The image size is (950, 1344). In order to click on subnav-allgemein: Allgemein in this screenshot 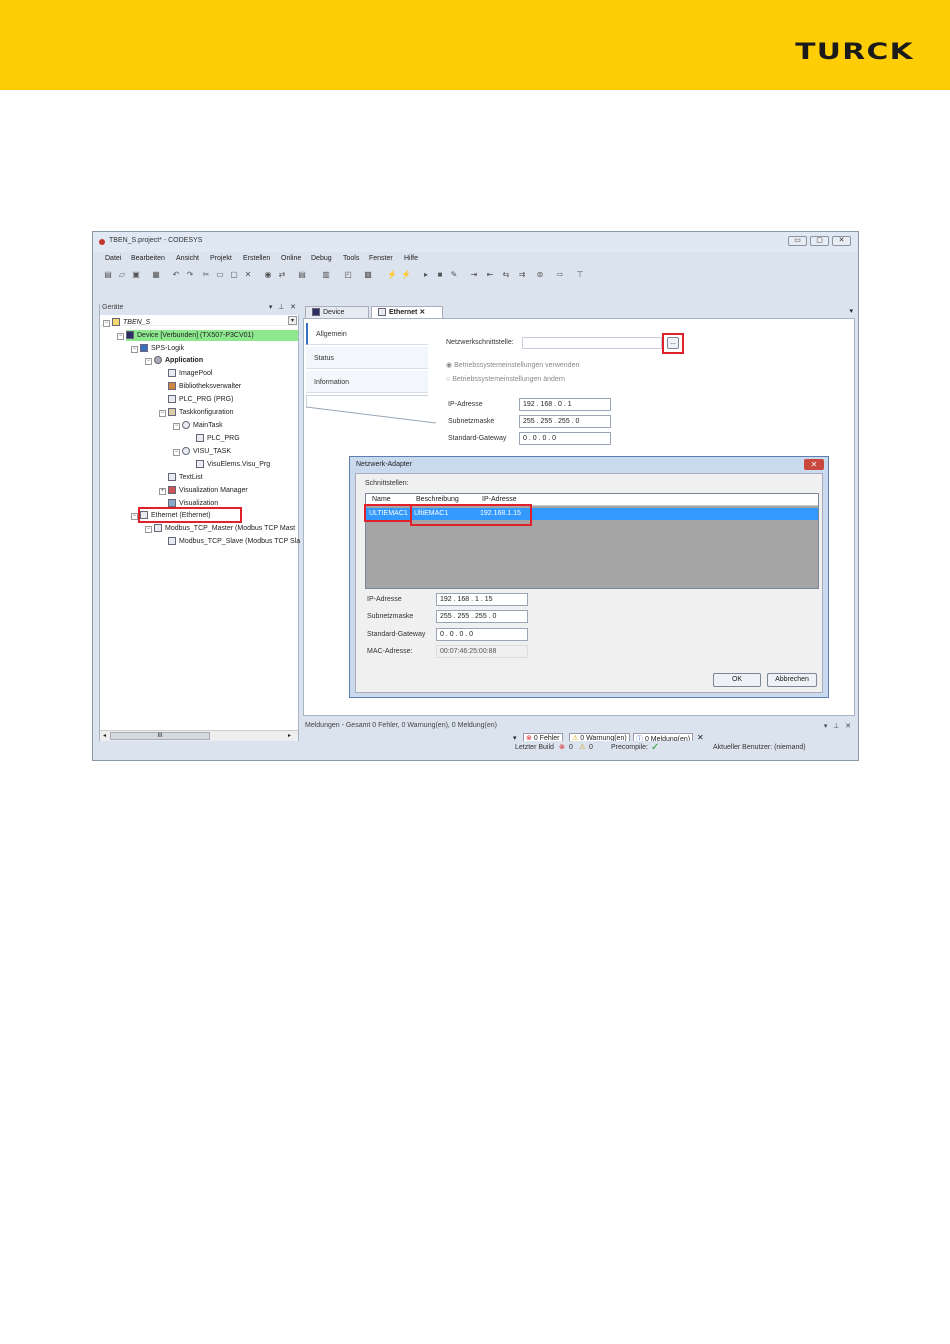, I will do `click(367, 334)`.